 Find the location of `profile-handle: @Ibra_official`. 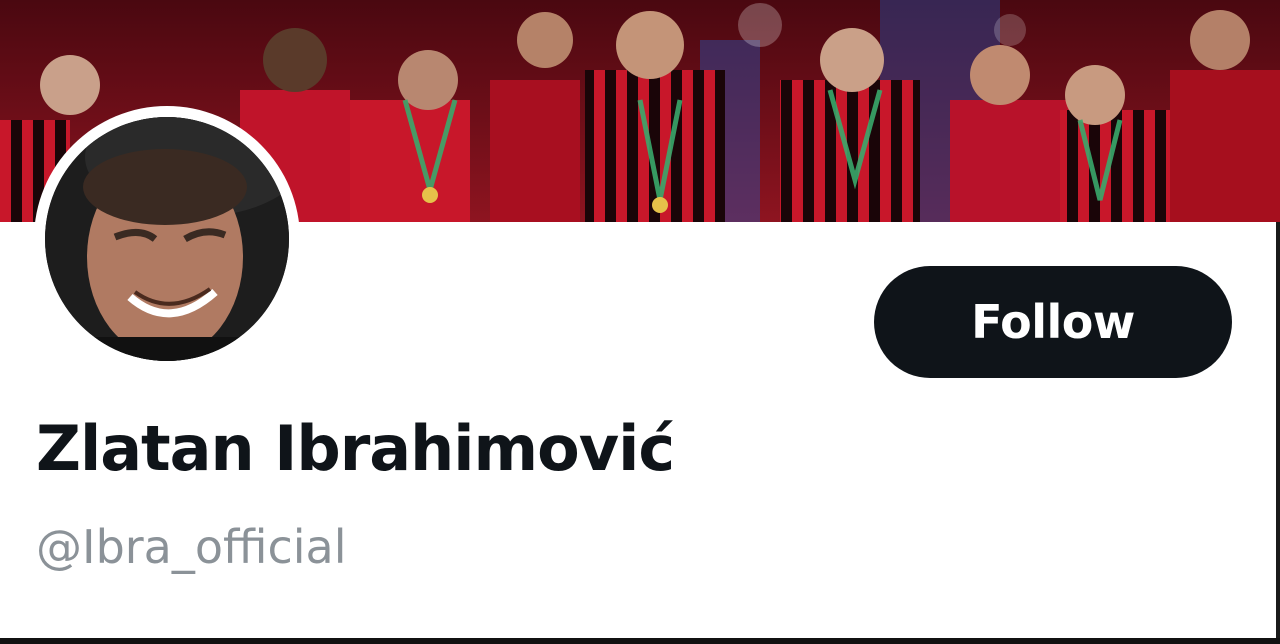

profile-handle: @Ibra_official is located at coordinates (191, 547).